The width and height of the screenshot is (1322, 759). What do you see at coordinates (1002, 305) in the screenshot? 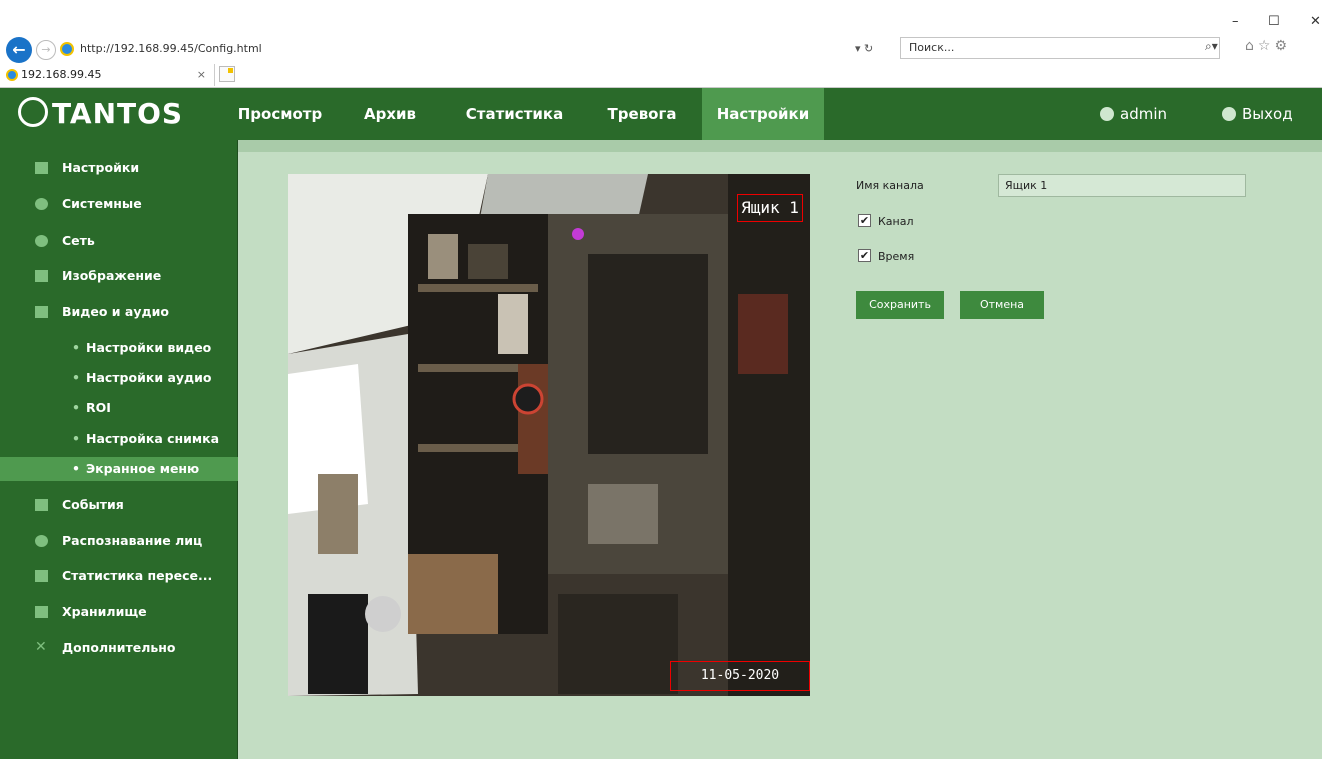
I see `cancel-button: Отмена` at bounding box center [1002, 305].